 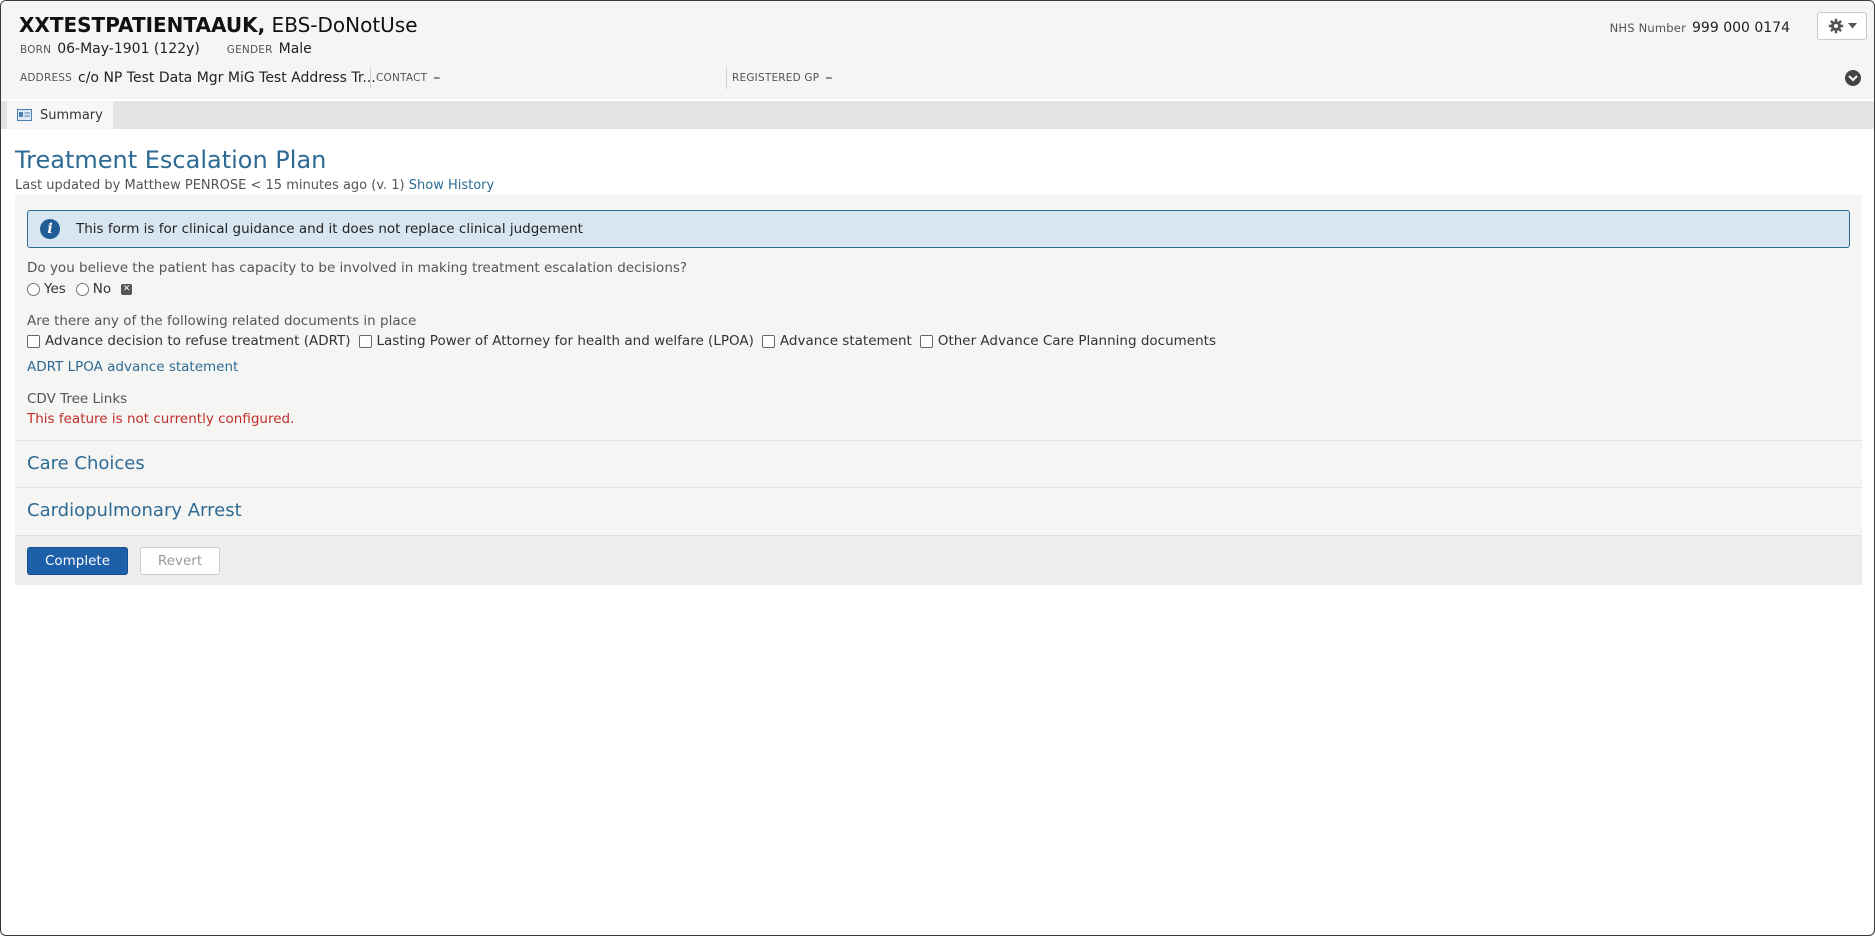 What do you see at coordinates (33, 289) in the screenshot?
I see `capacity-yes-radio` at bounding box center [33, 289].